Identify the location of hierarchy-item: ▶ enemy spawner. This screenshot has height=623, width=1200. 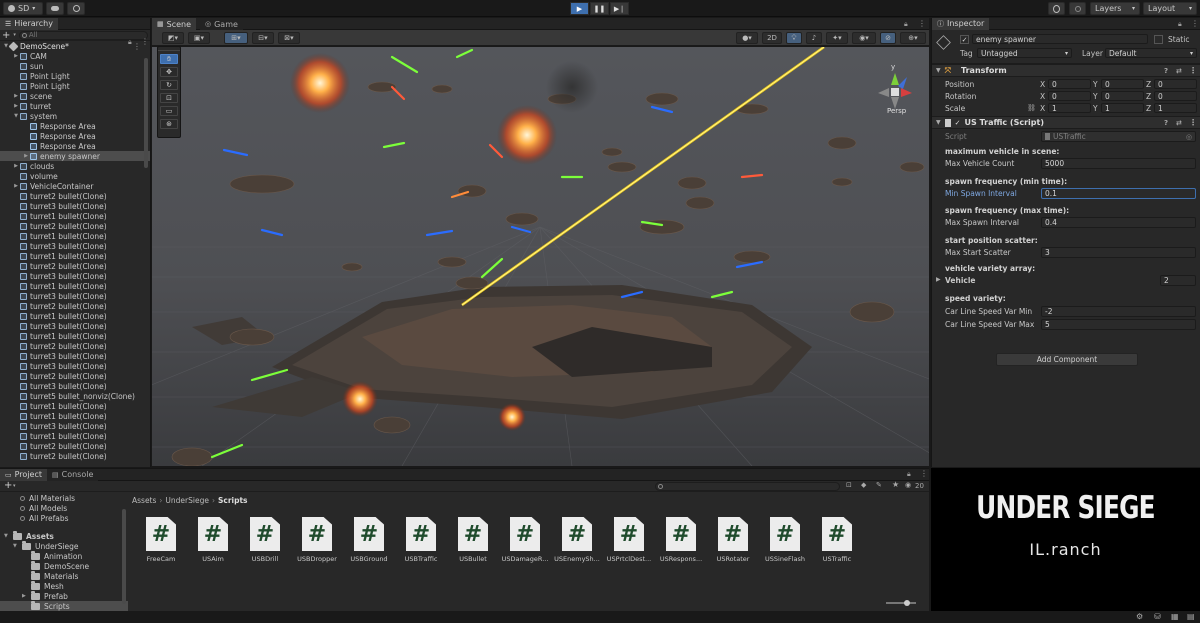
(75, 156).